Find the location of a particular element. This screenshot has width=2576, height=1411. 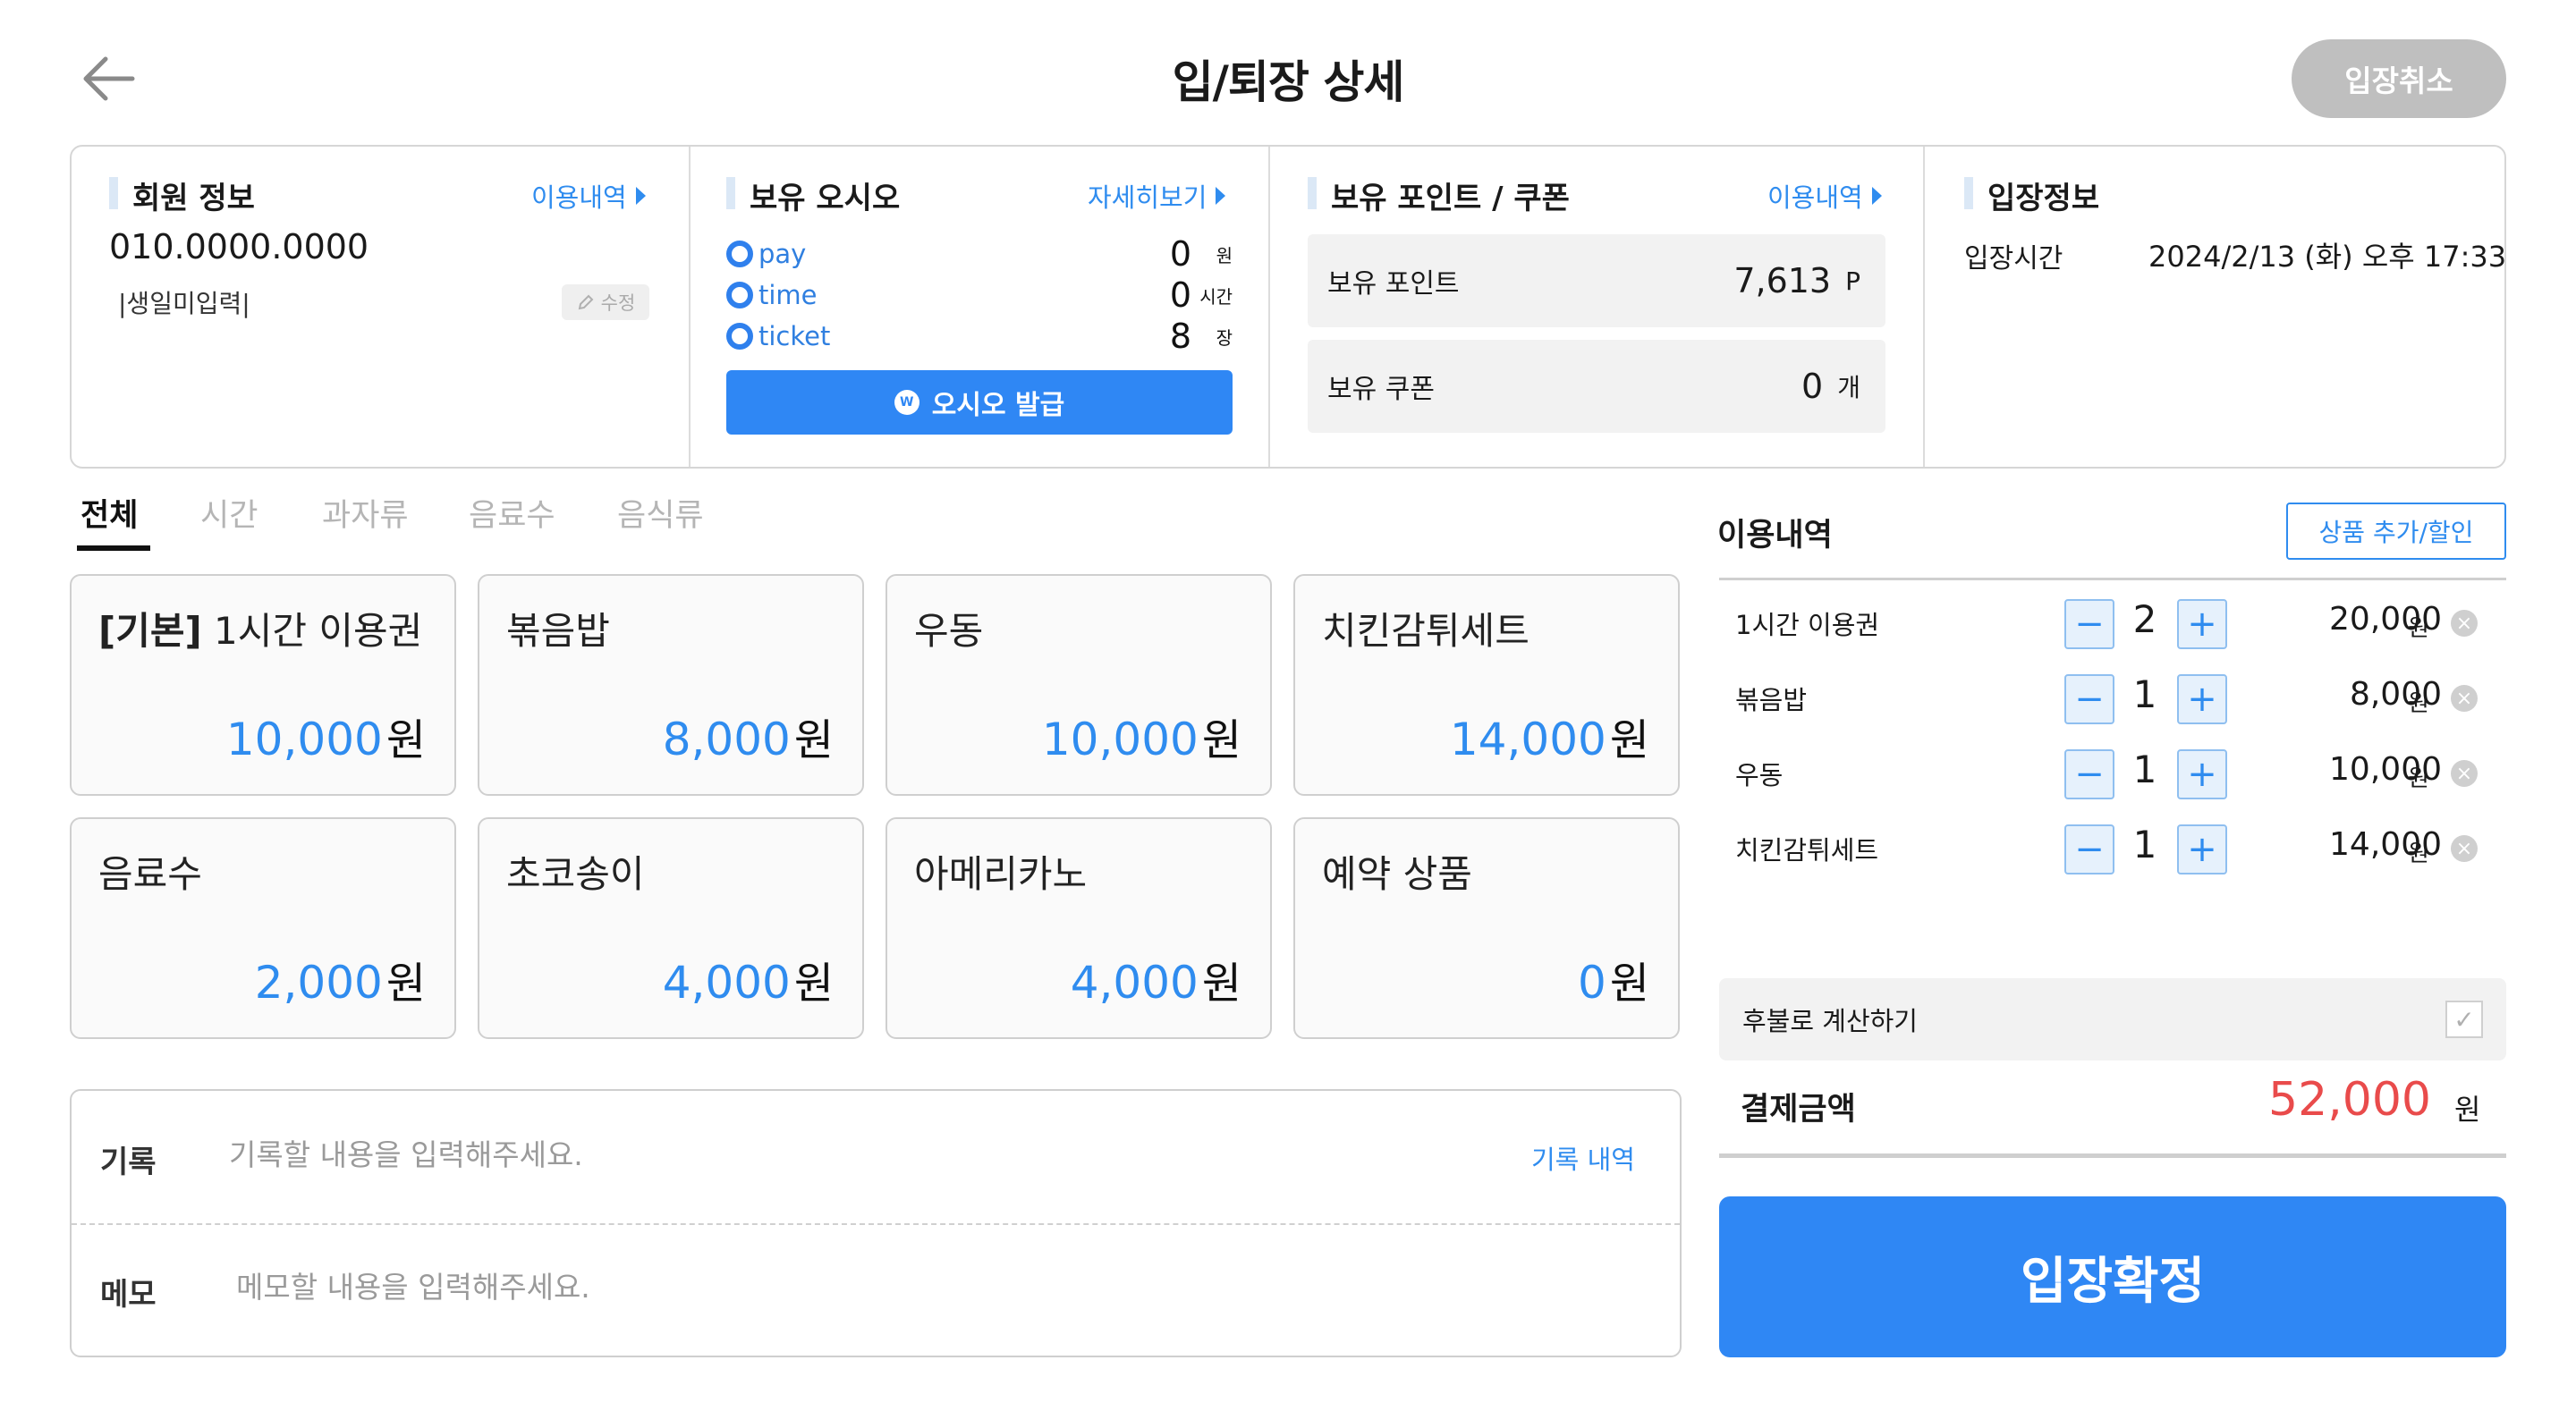

osio-unit: 장 is located at coordinates (1224, 338).